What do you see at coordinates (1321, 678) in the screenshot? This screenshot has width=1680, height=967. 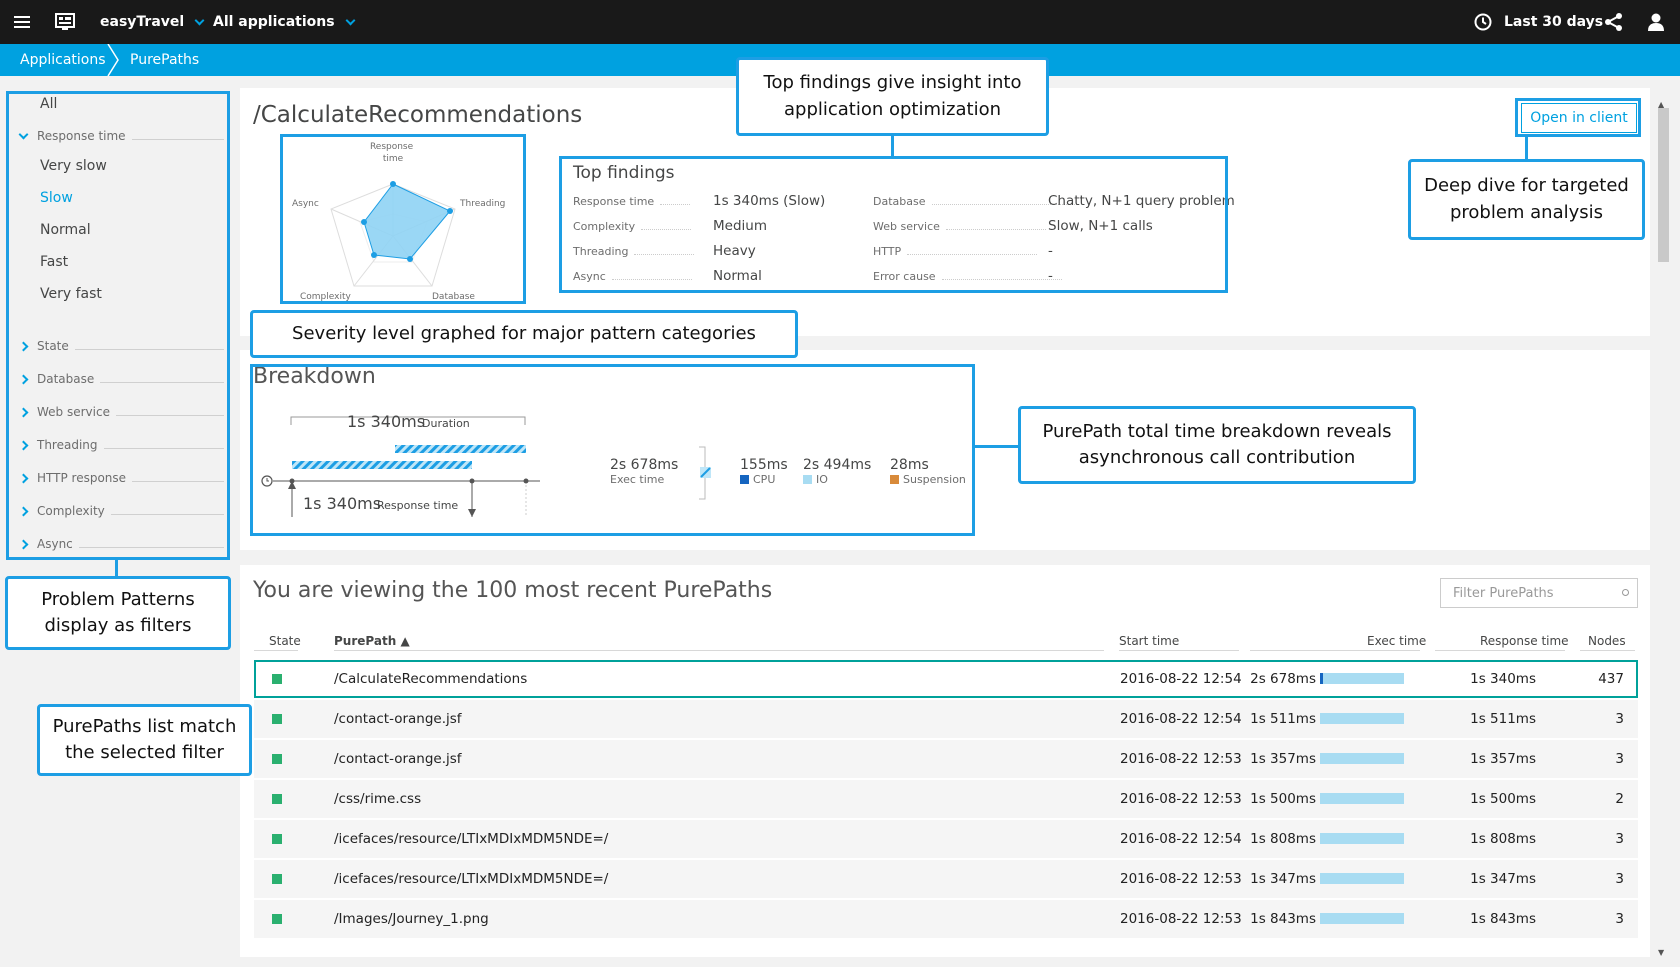 I see `cpu-marker` at bounding box center [1321, 678].